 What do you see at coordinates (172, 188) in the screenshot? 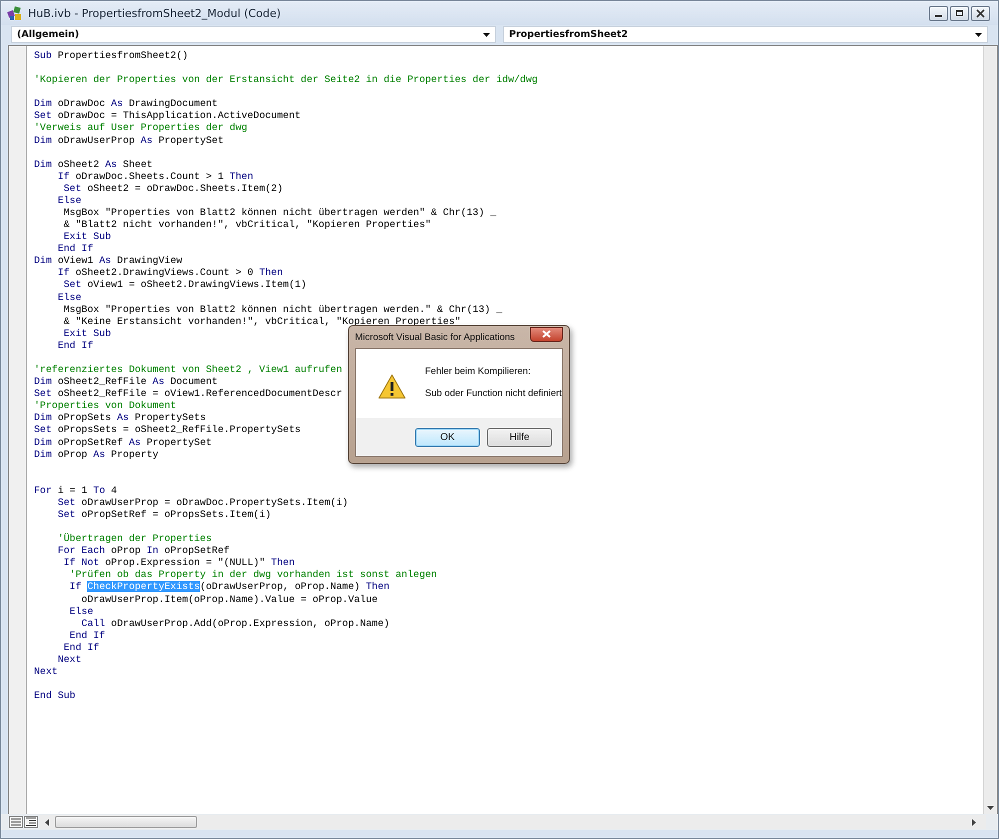
I see `code-line: Set oSheet2 = oDrawDoc.Sheets.Item(2)` at bounding box center [172, 188].